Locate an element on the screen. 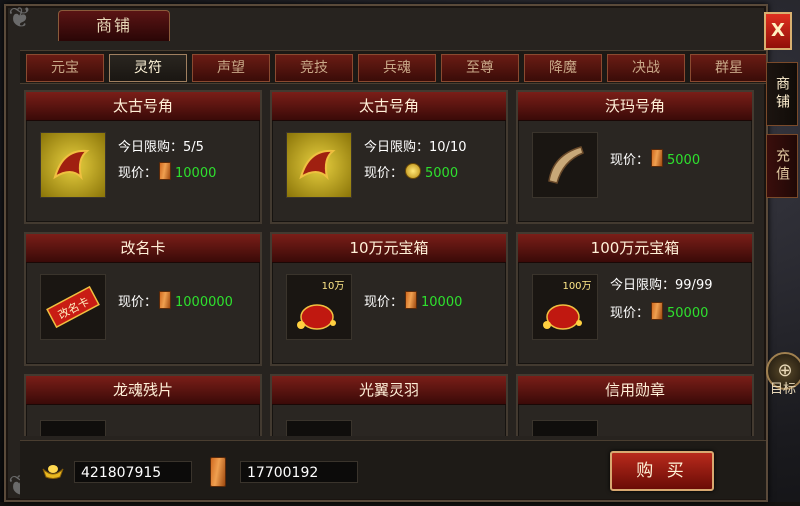  item-card: 改名卡 改名卡 现价： 1000000 is located at coordinates (143, 299).